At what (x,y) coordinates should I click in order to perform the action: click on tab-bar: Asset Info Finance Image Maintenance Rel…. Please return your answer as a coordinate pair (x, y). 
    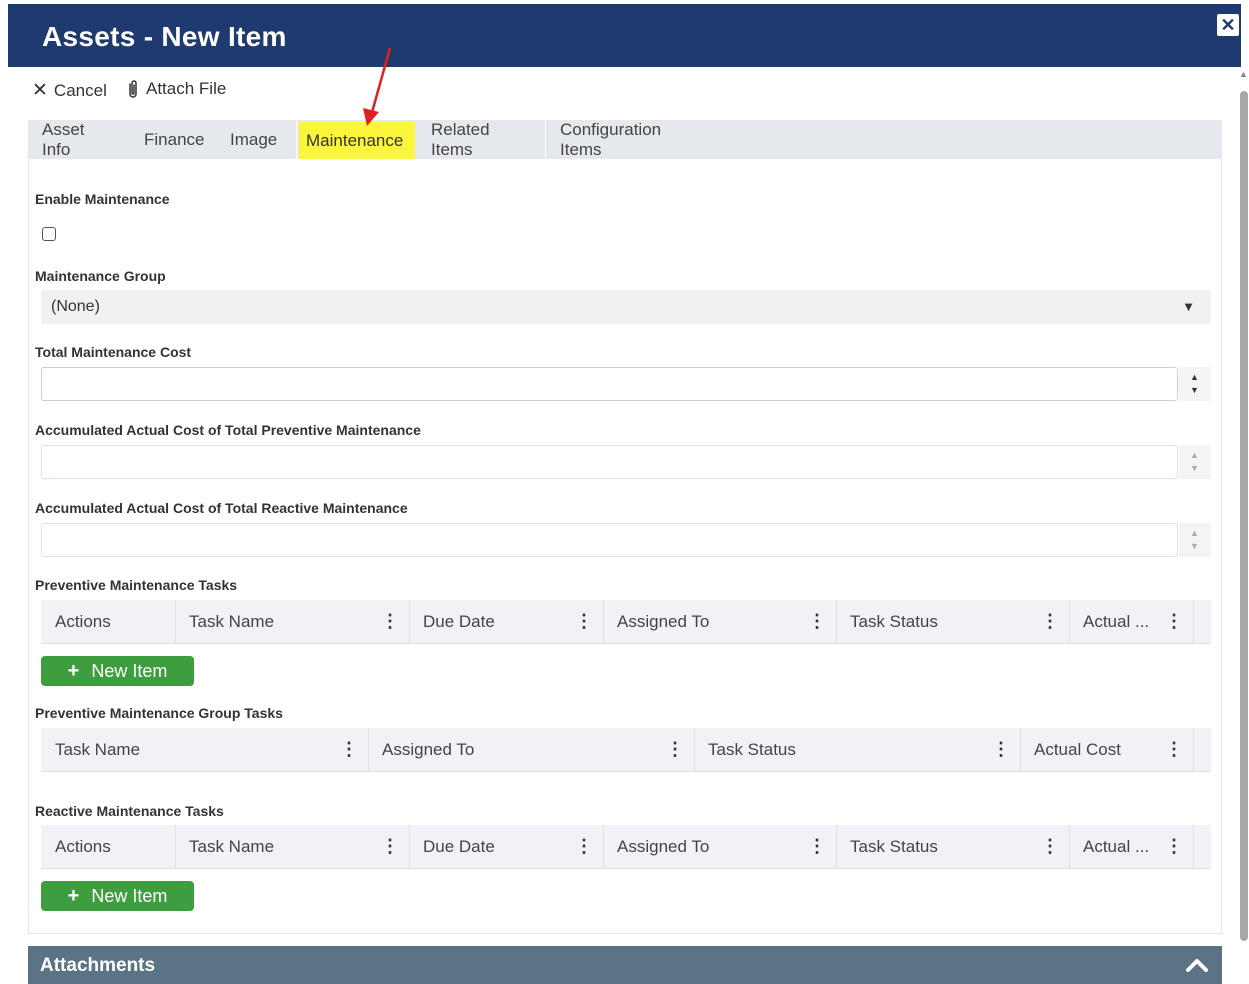
    Looking at the image, I should click on (625, 139).